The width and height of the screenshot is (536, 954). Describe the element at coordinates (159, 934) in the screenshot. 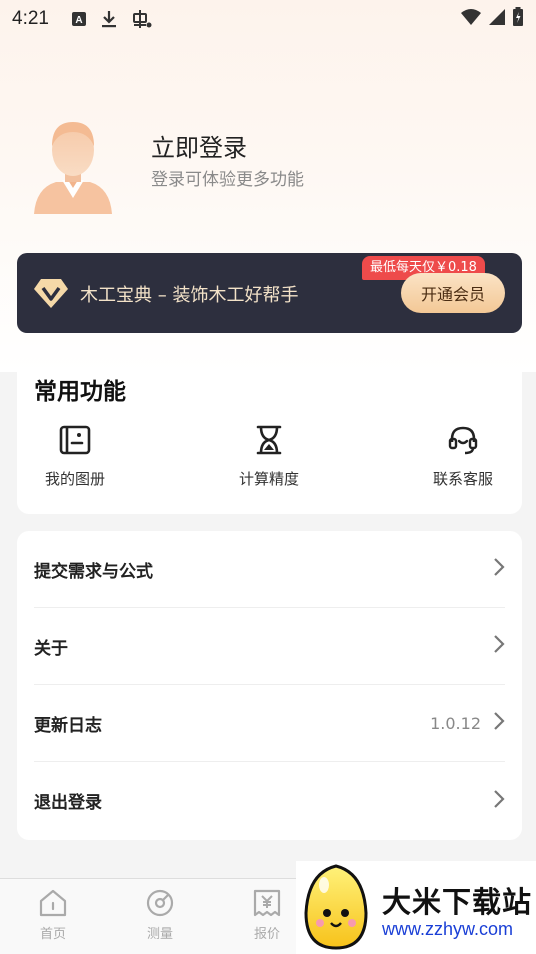

I see `nav-label-measure: 测量` at that location.